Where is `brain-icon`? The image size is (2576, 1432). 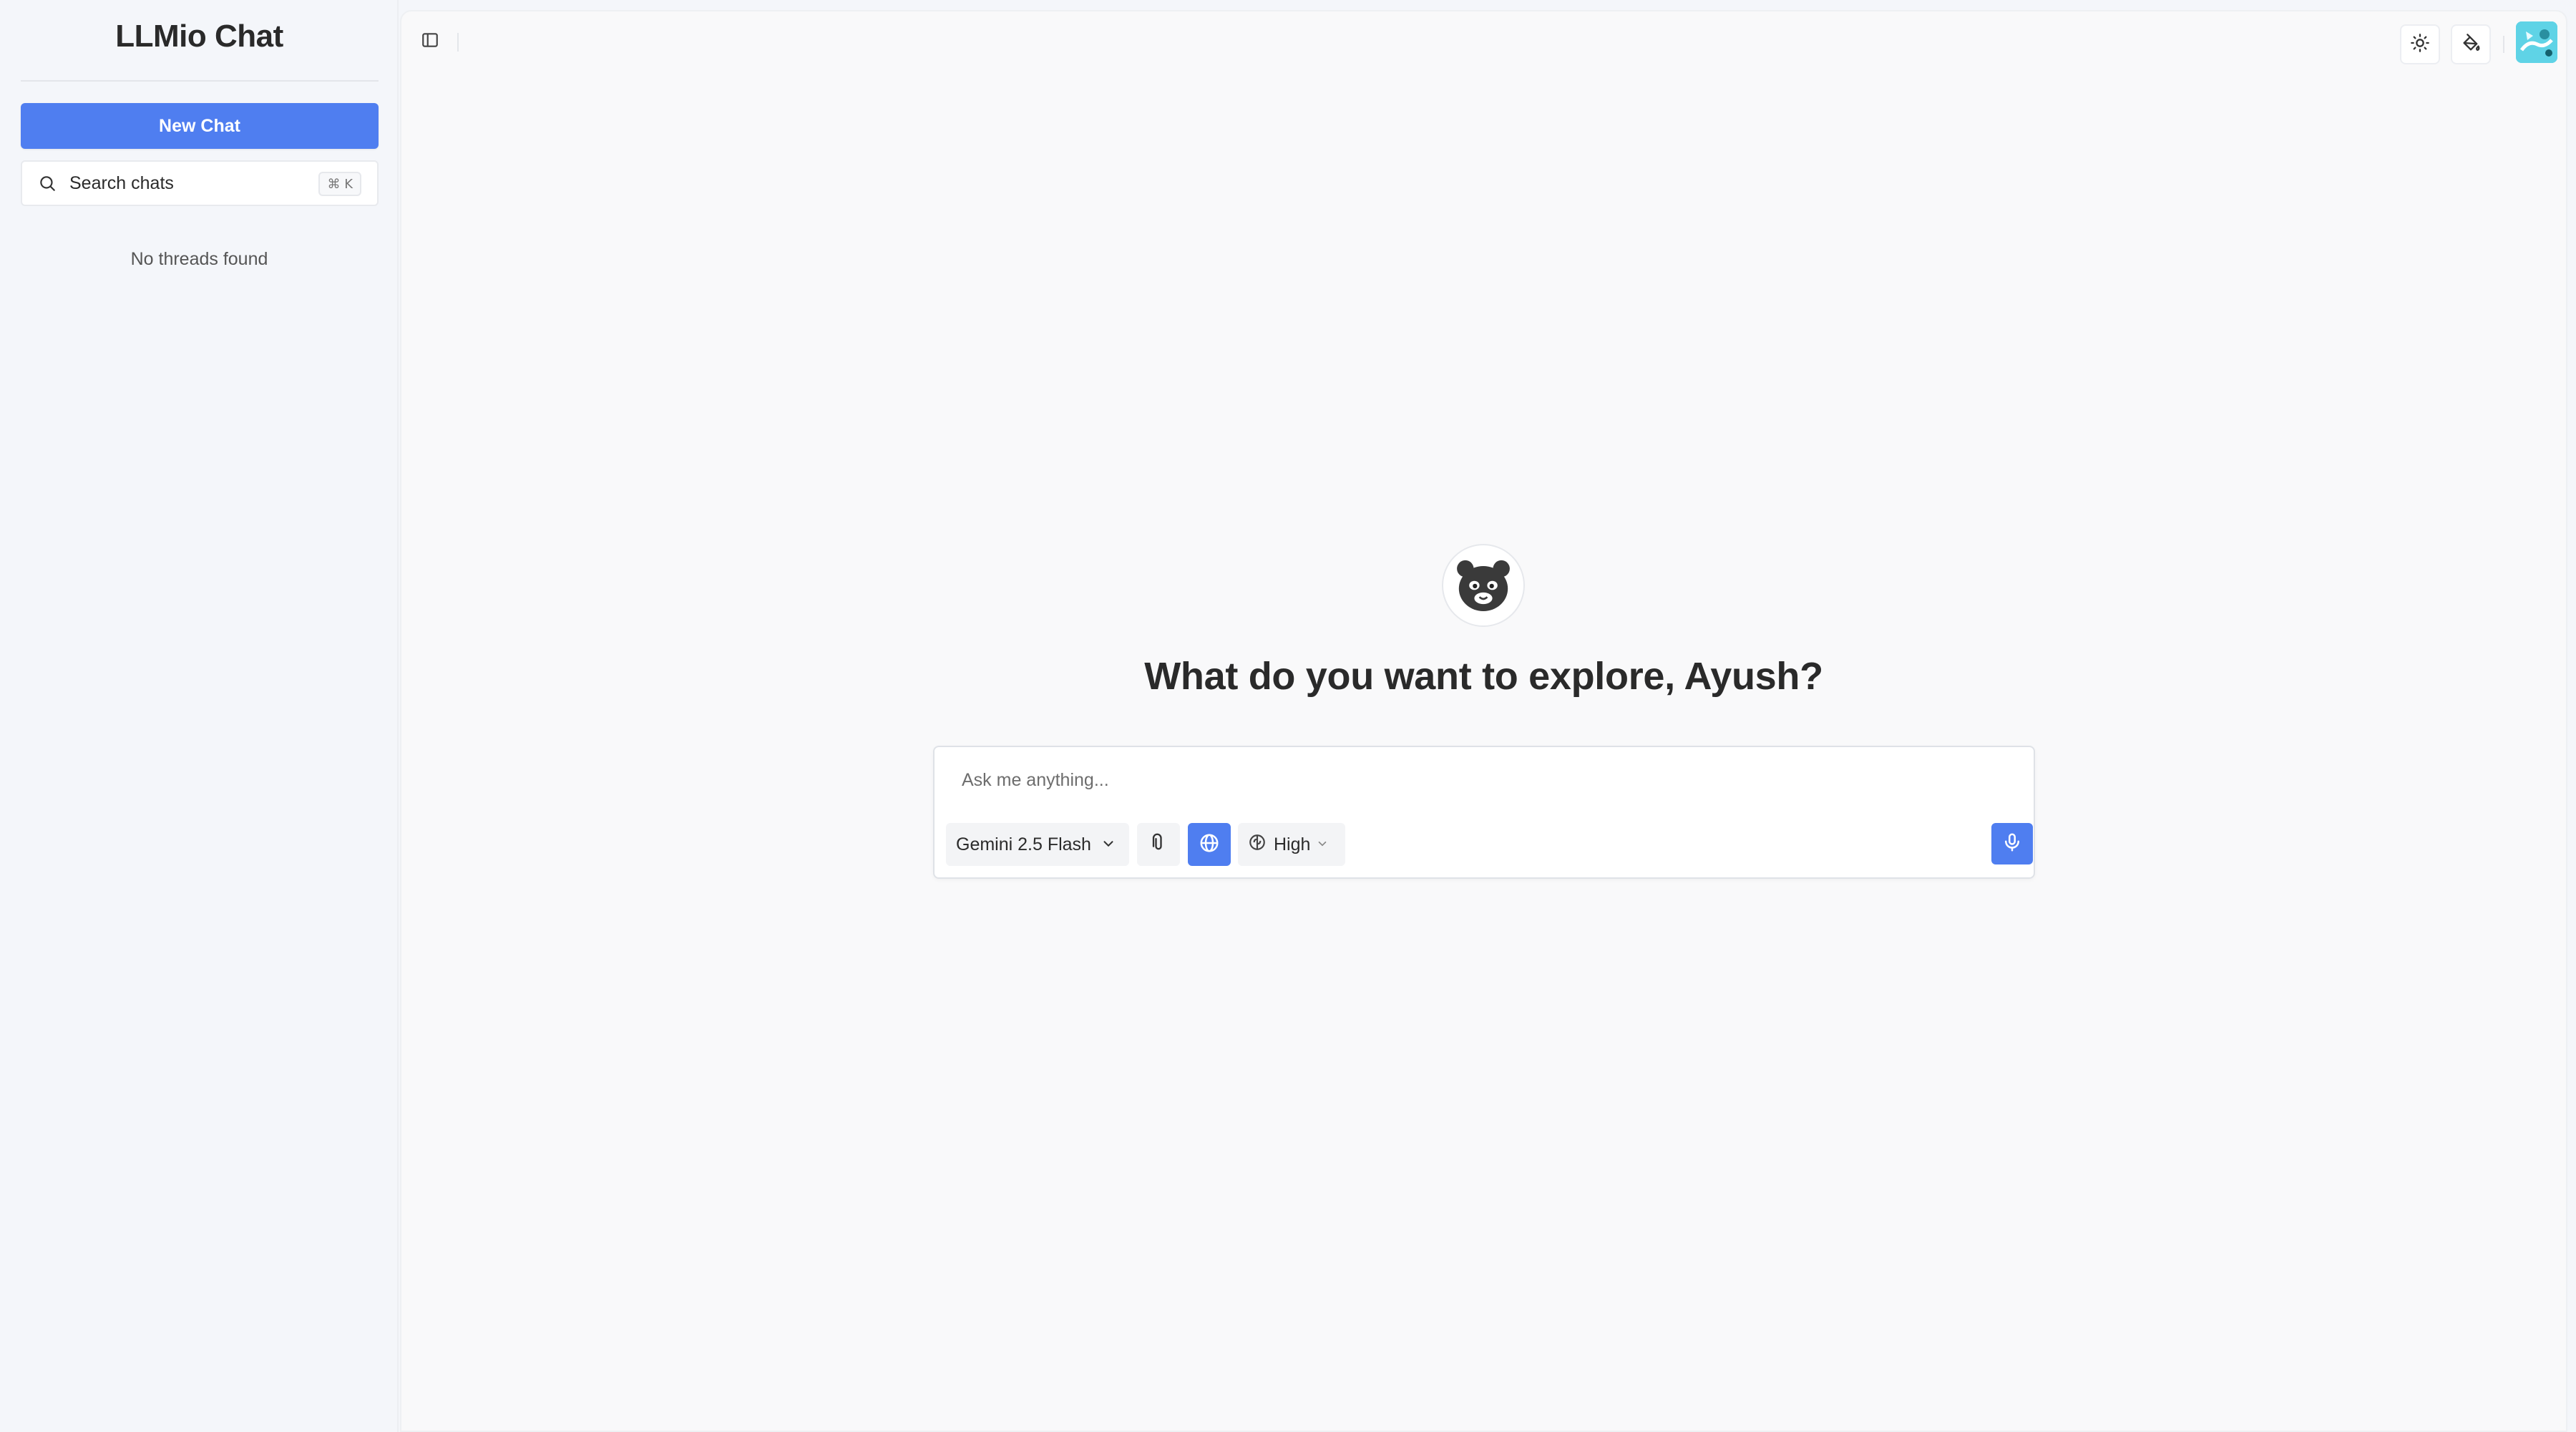
brain-icon is located at coordinates (1257, 845).